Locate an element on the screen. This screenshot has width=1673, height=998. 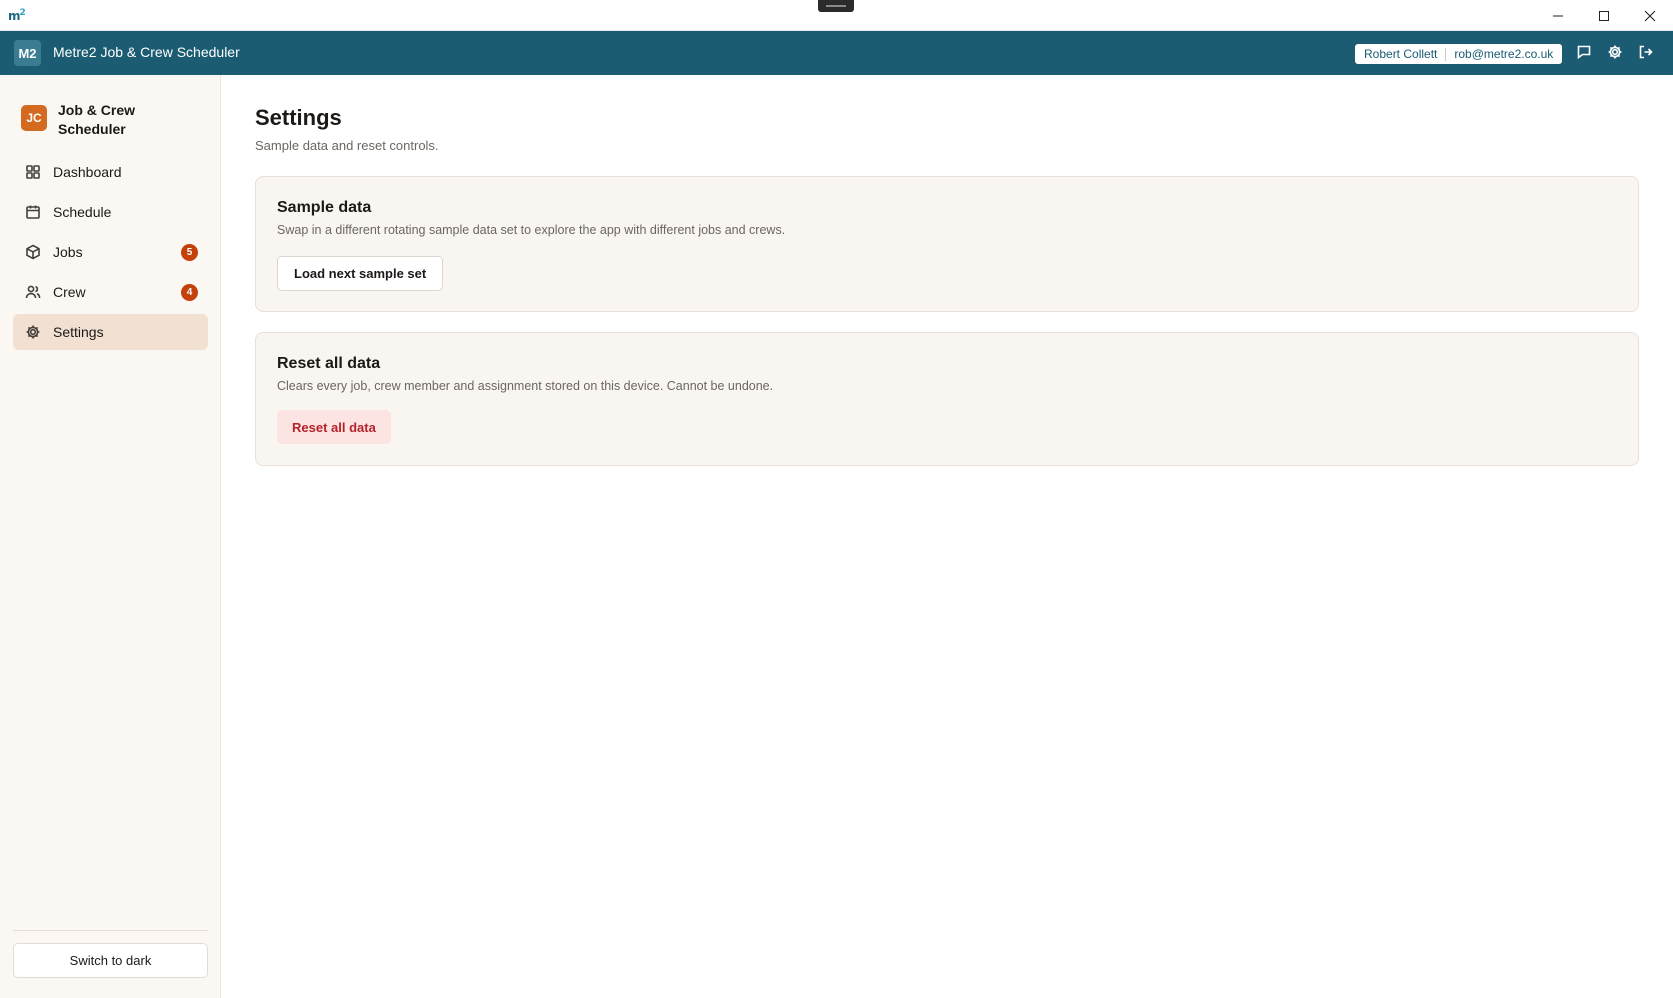
close-button is located at coordinates (1650, 15).